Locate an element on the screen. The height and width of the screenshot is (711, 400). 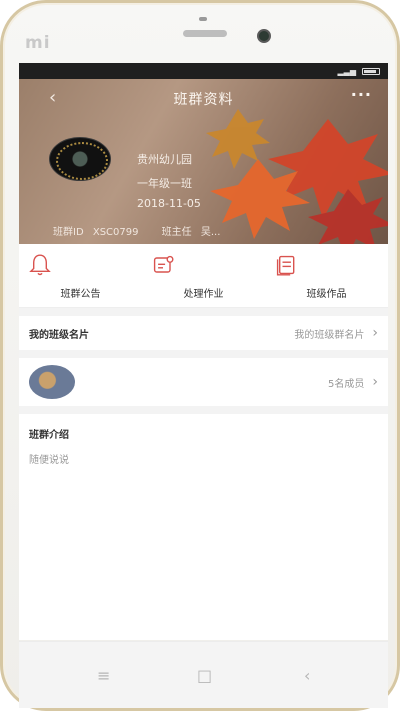
documents-icon is located at coordinates (285, 265).